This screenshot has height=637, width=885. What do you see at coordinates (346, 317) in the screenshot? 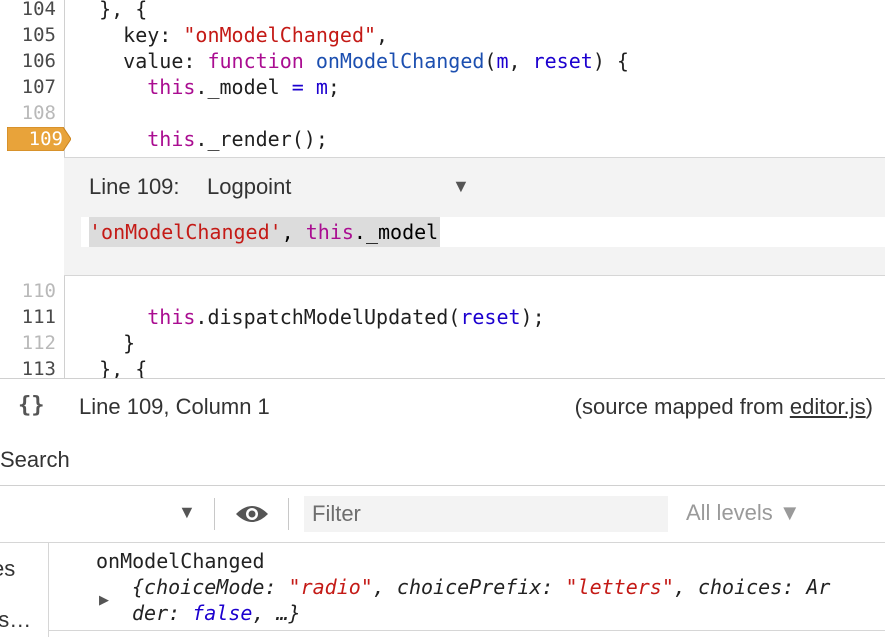
I see `code-line: this.dispatchModelUpdated(reset);` at bounding box center [346, 317].